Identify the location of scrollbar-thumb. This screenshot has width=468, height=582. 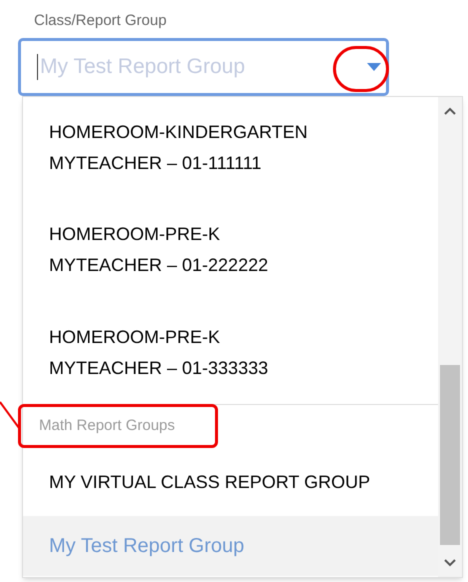
(450, 455).